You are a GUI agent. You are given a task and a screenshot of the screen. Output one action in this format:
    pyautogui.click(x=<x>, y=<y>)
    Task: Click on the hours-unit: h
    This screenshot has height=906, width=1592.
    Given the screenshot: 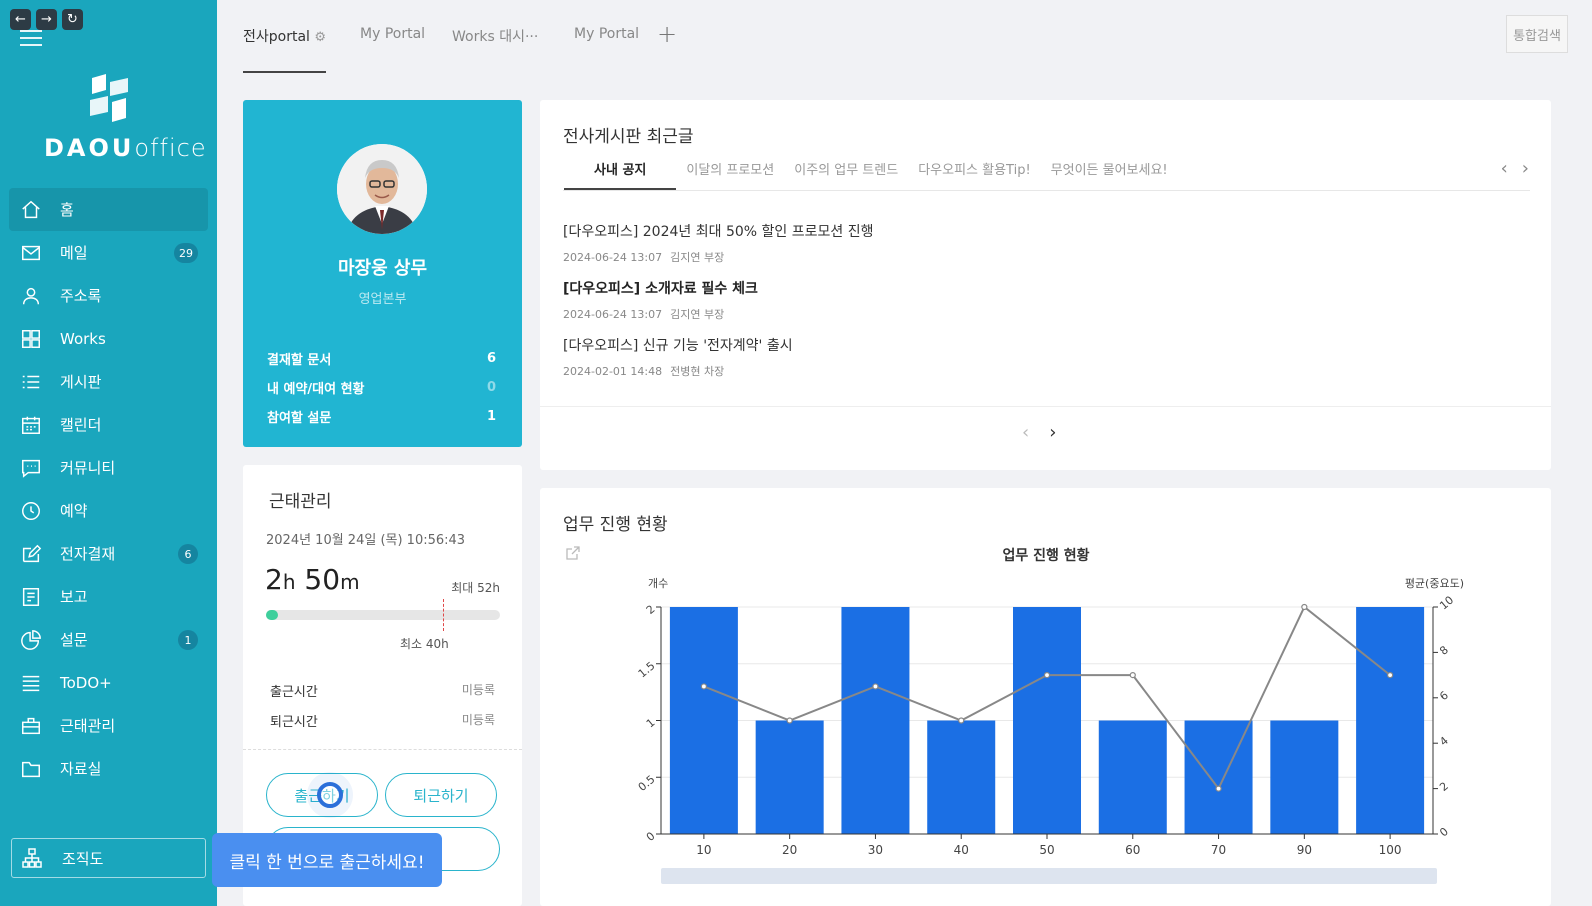 What is the action you would take?
    pyautogui.click(x=289, y=582)
    